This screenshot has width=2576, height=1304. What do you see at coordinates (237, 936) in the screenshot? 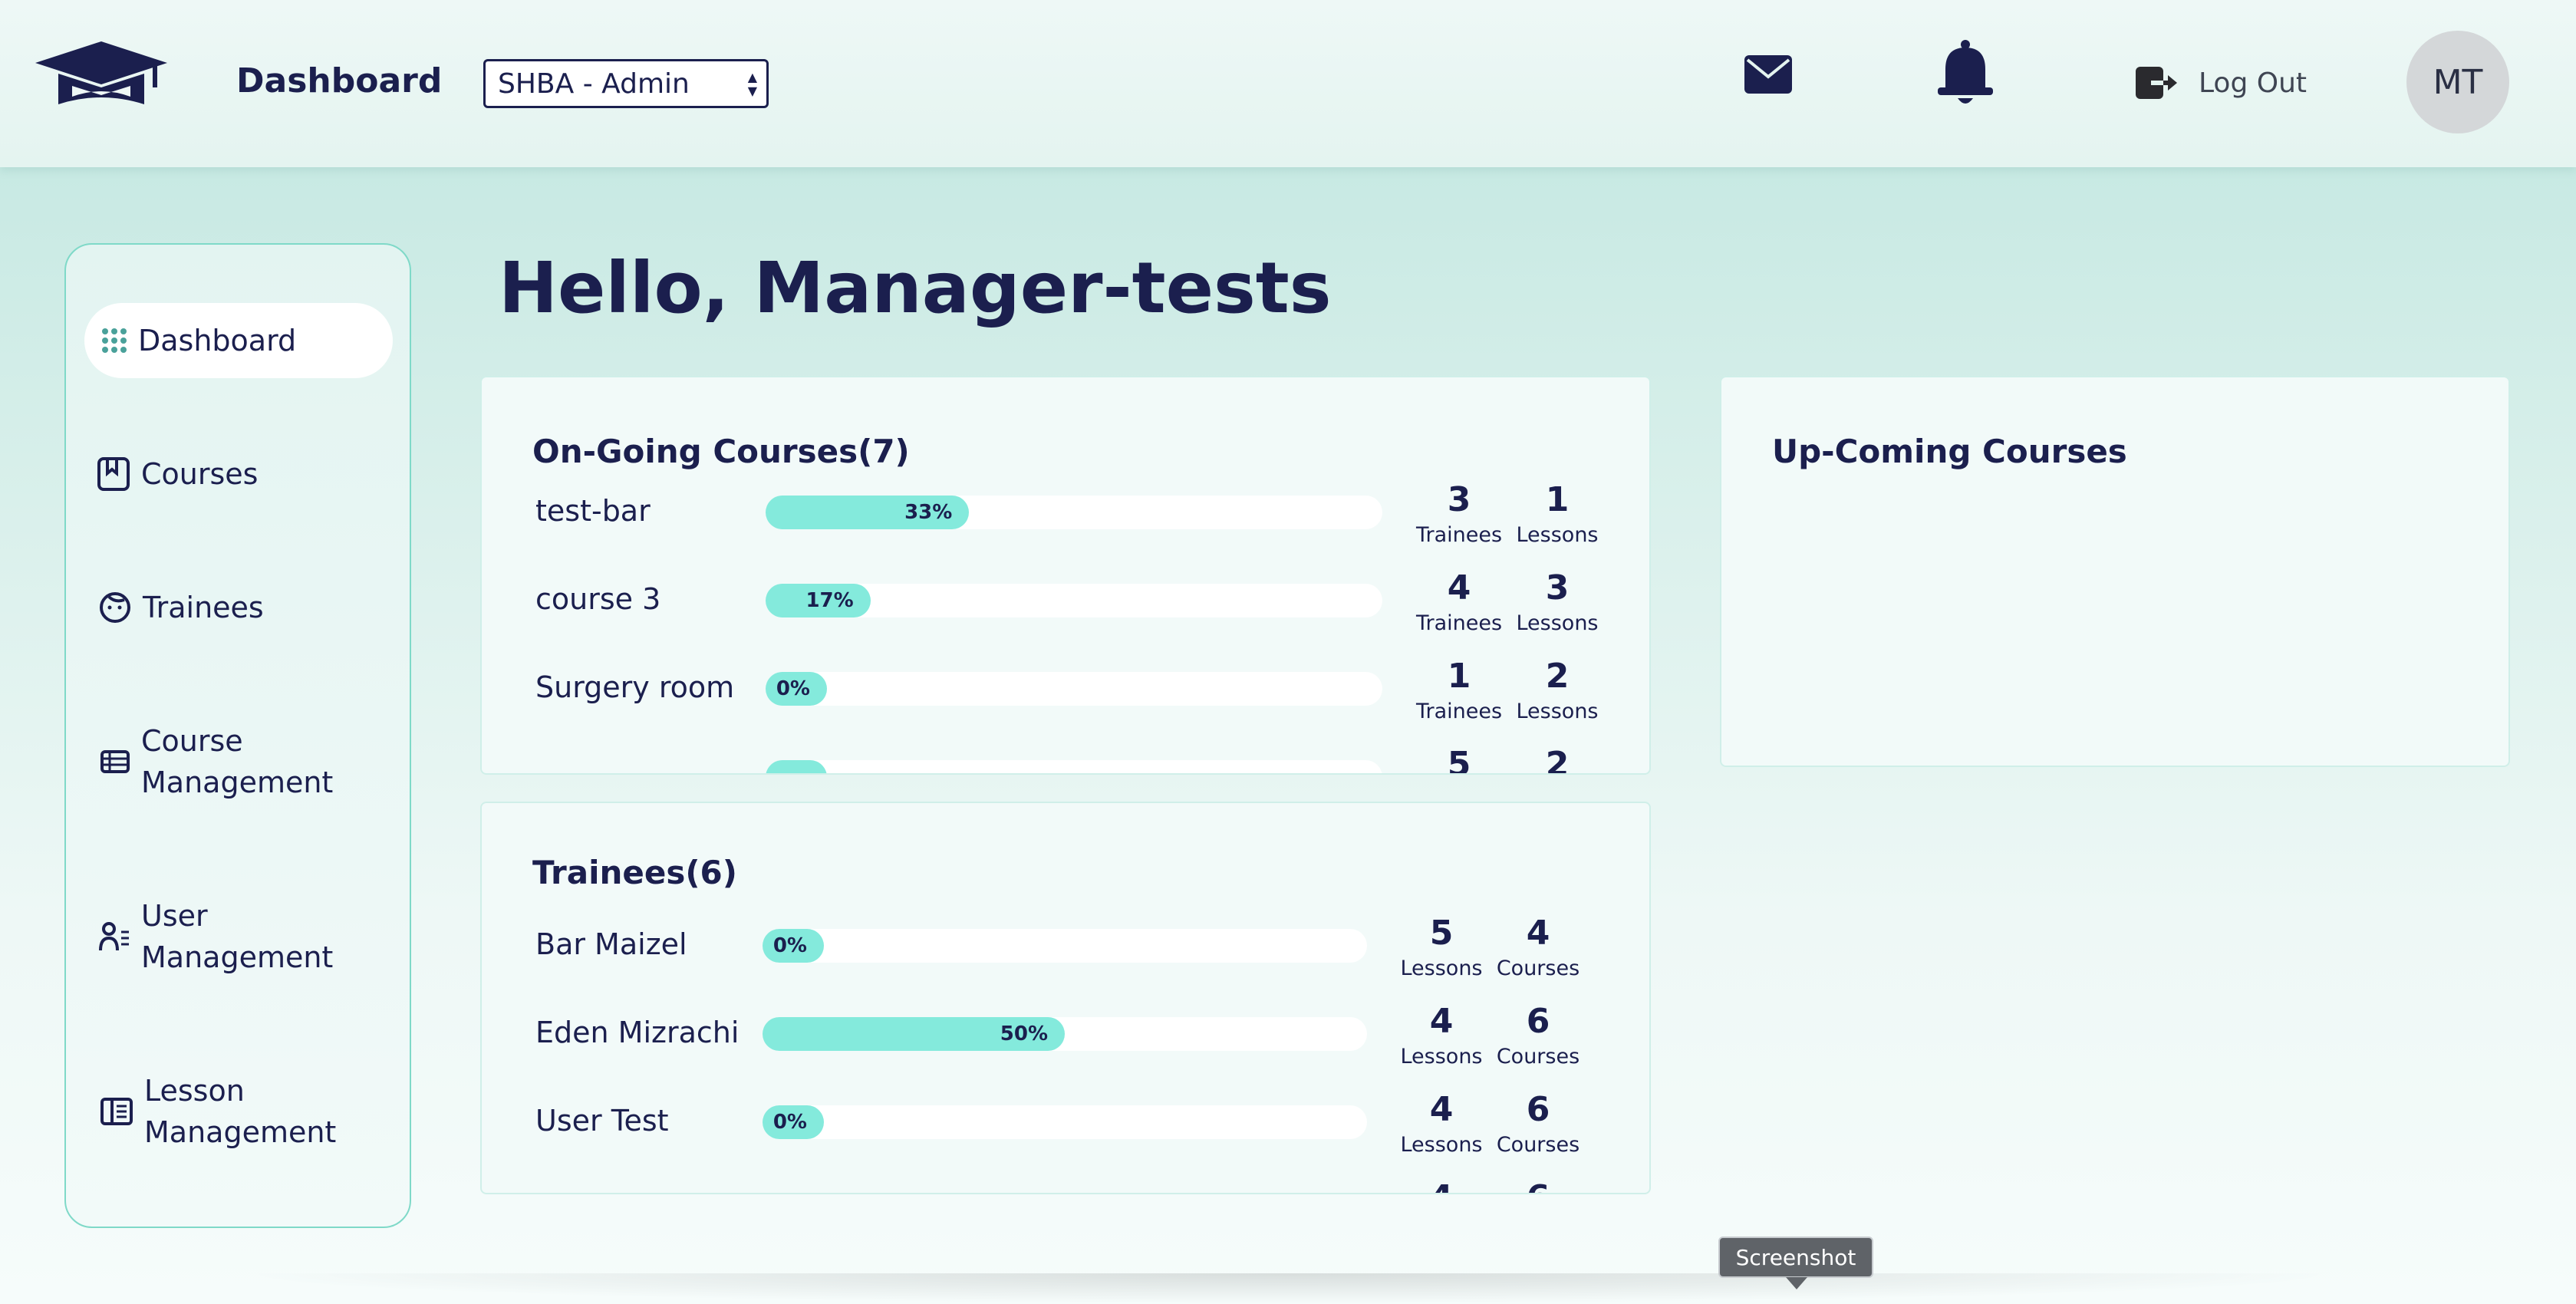
I see `sidebar-item-label: User Management` at bounding box center [237, 936].